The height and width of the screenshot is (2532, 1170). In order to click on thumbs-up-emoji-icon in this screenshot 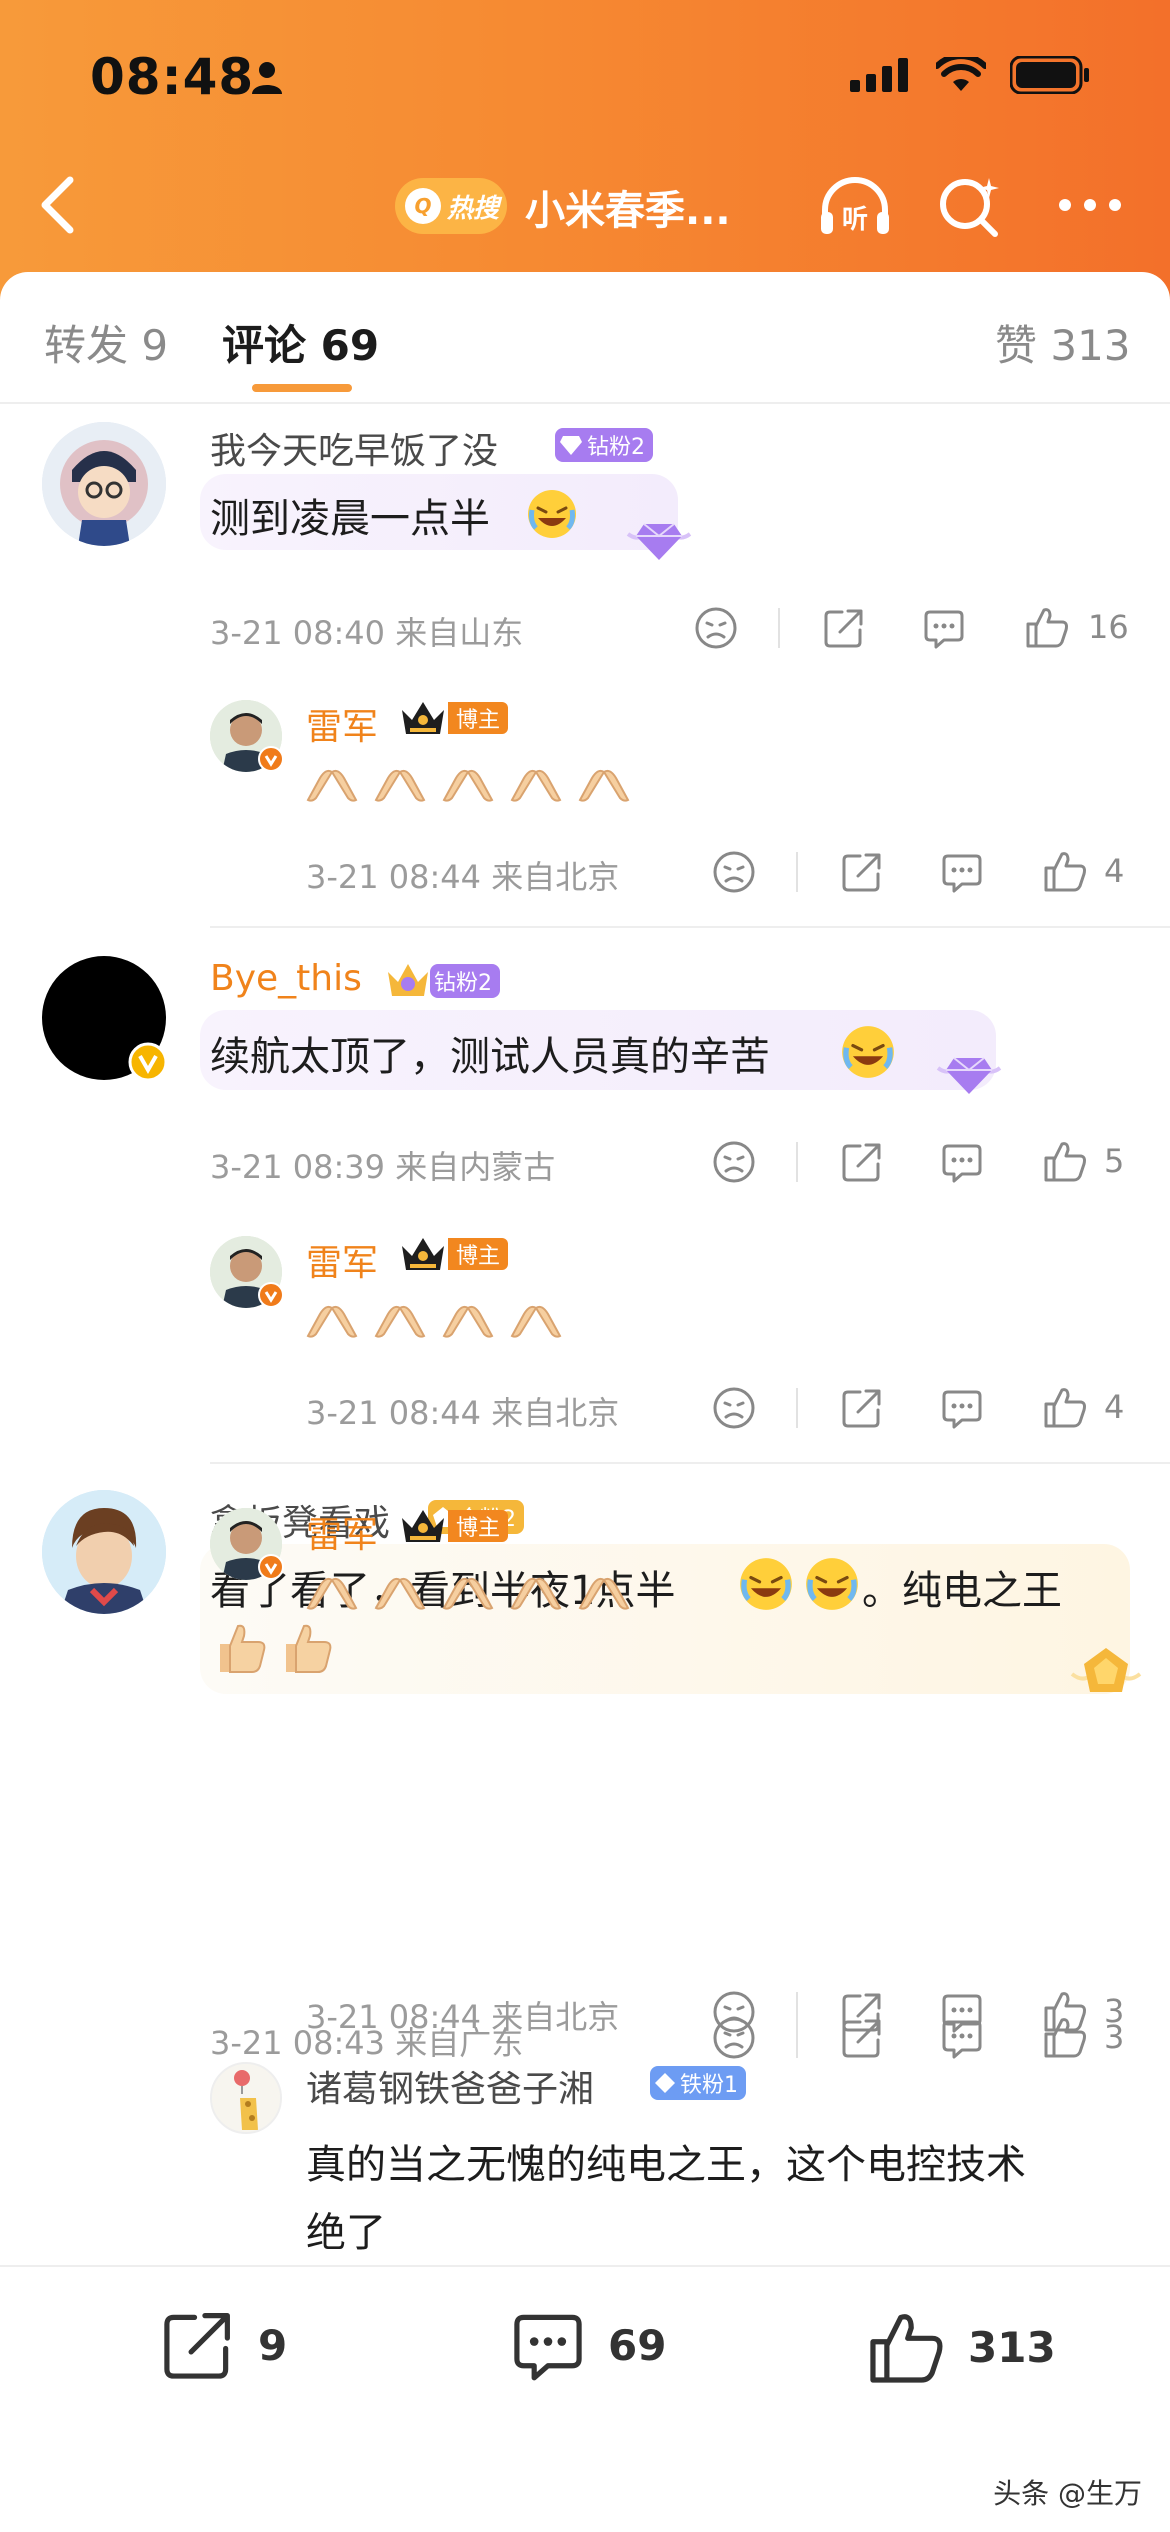, I will do `click(309, 1648)`.